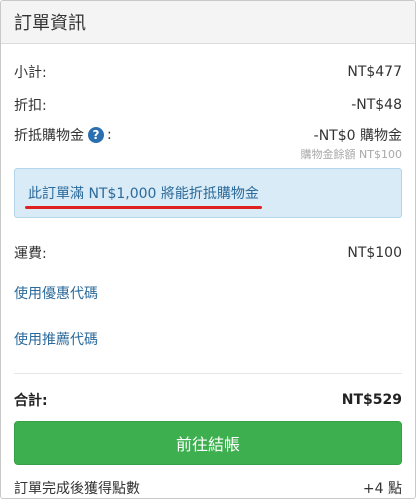  Describe the element at coordinates (208, 72) in the screenshot. I see `subtotal-row: 小計: NT$477` at that location.